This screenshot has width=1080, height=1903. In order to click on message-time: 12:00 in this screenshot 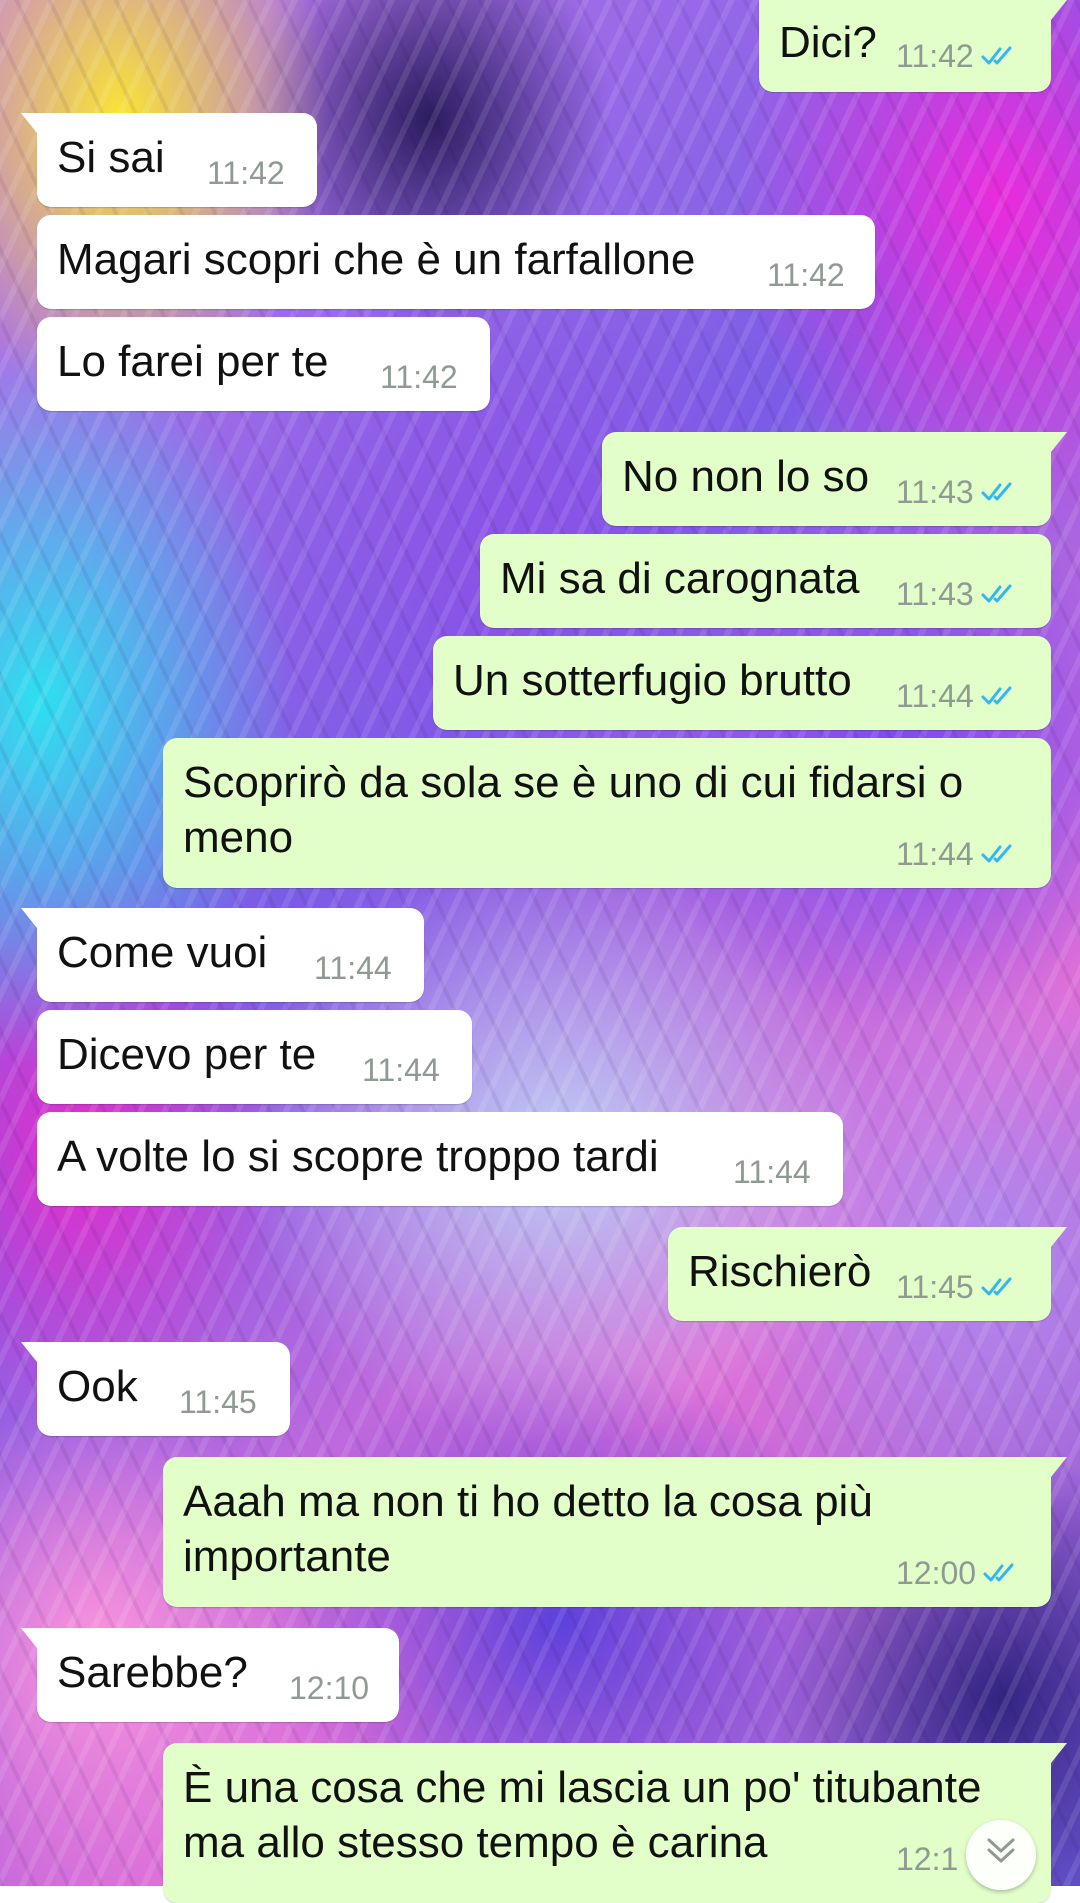, I will do `click(936, 1573)`.